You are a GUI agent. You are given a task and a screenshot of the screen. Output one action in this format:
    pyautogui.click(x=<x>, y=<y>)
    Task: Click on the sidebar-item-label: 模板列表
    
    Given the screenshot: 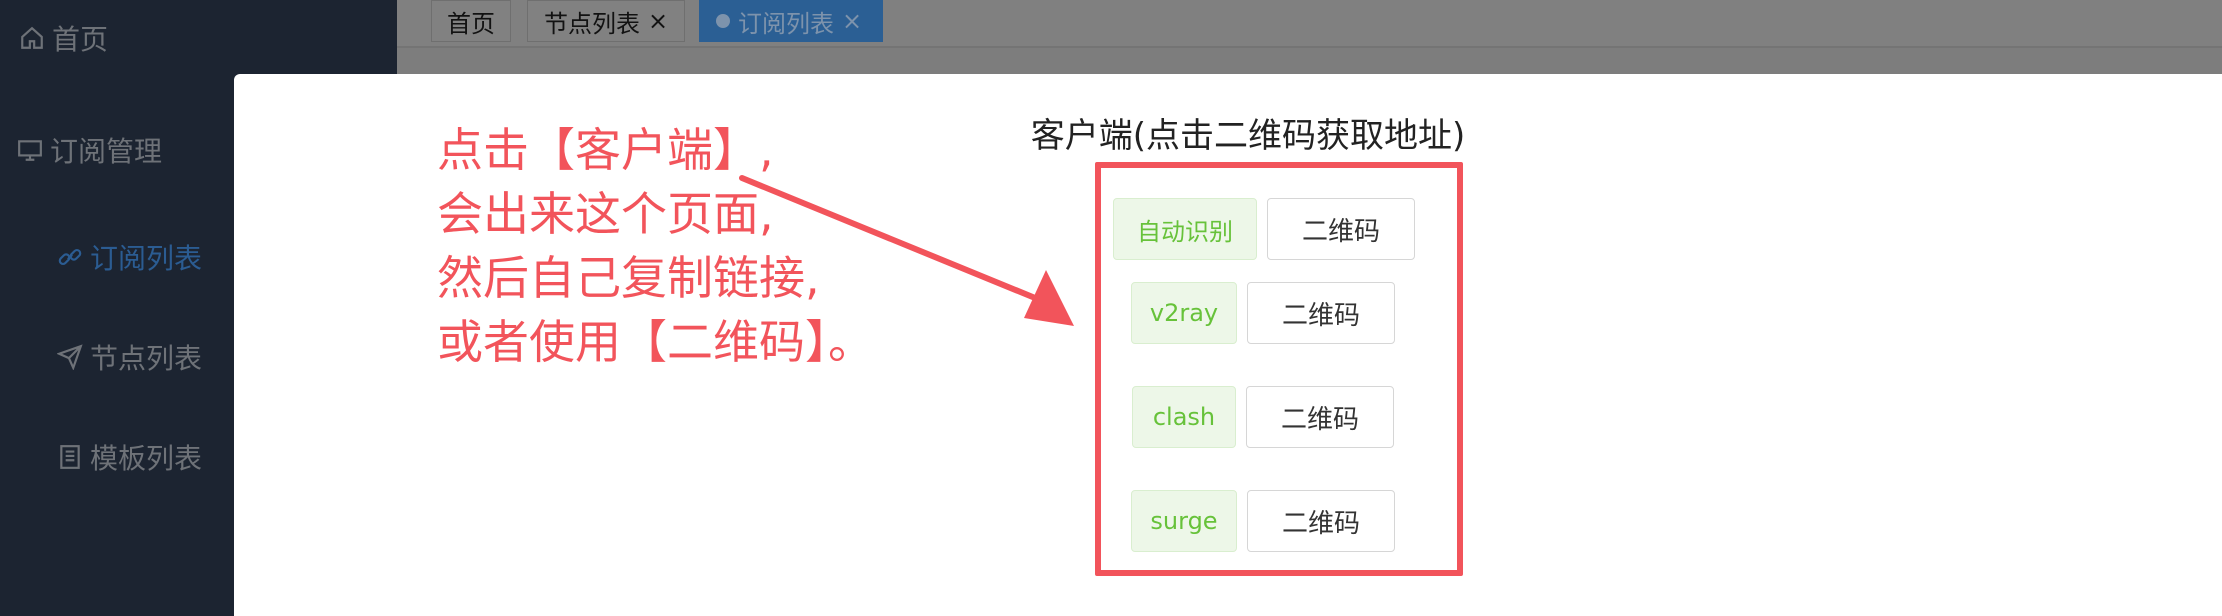 What is the action you would take?
    pyautogui.click(x=146, y=458)
    